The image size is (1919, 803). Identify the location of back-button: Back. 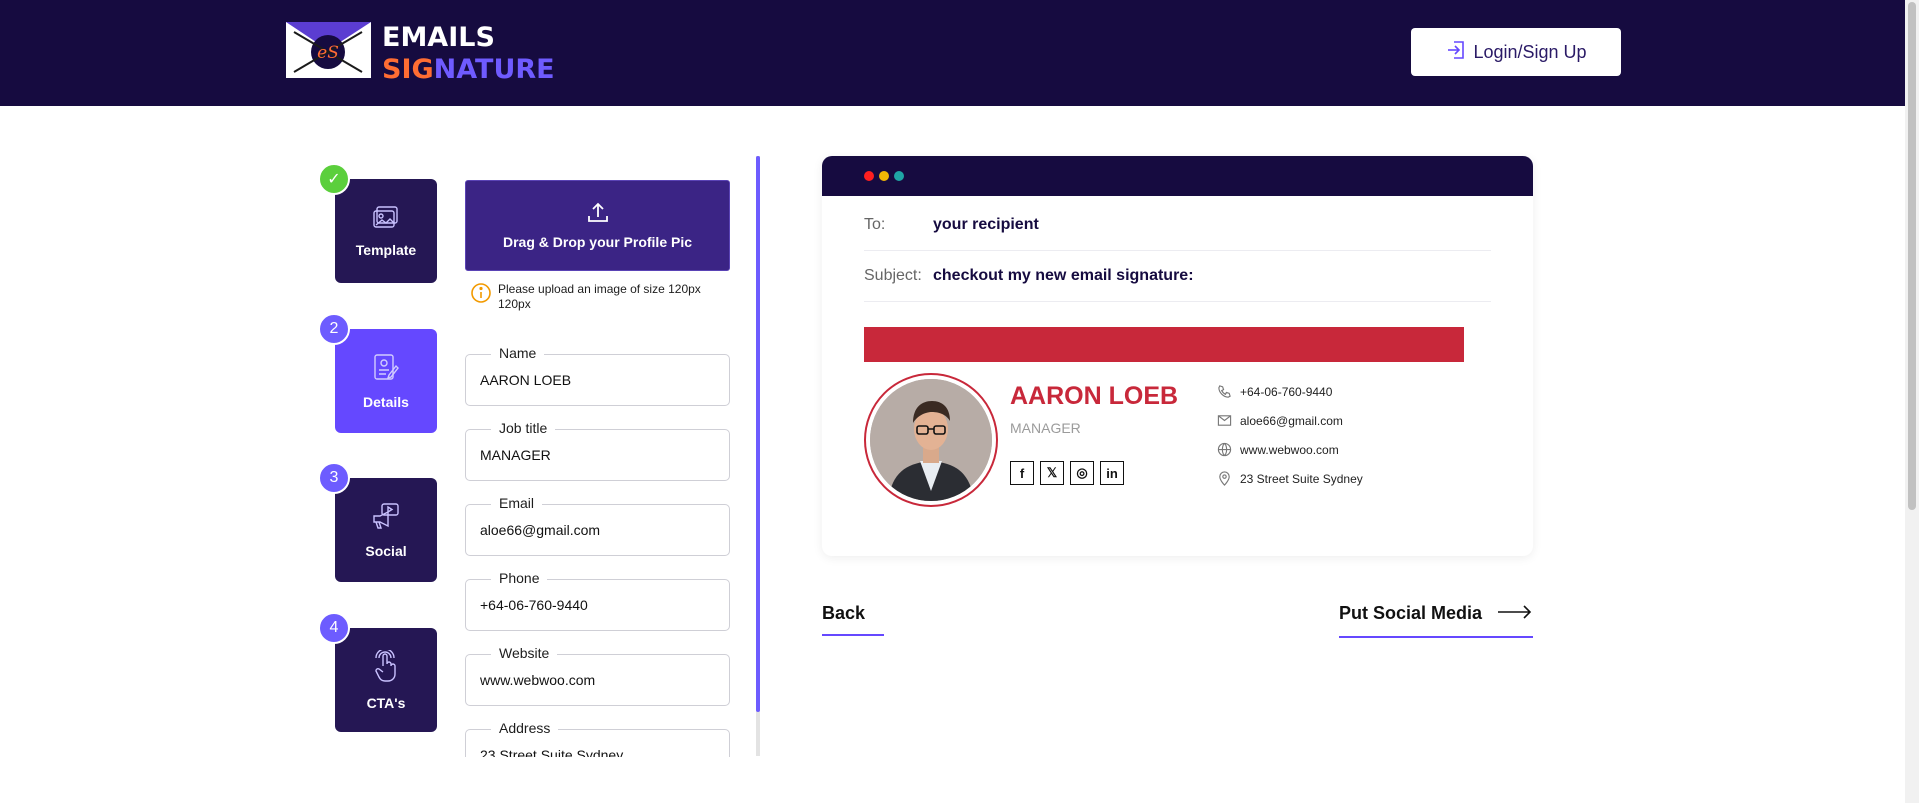
(843, 613).